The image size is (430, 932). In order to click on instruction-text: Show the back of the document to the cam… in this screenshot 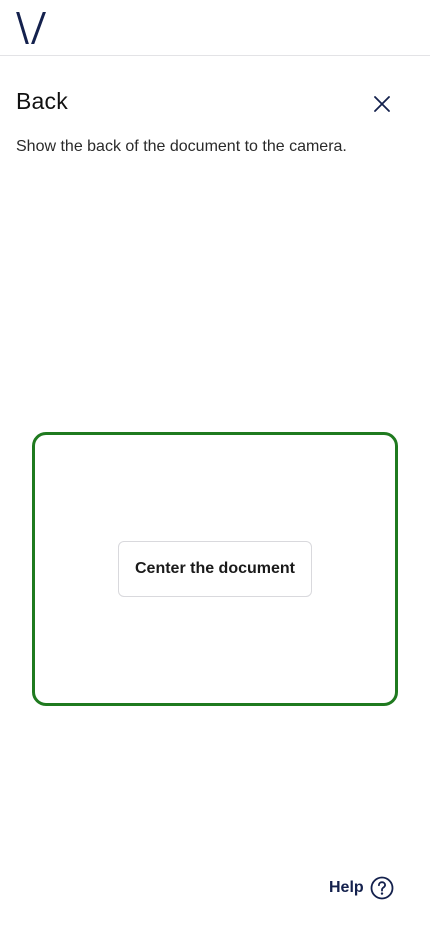, I will do `click(181, 146)`.